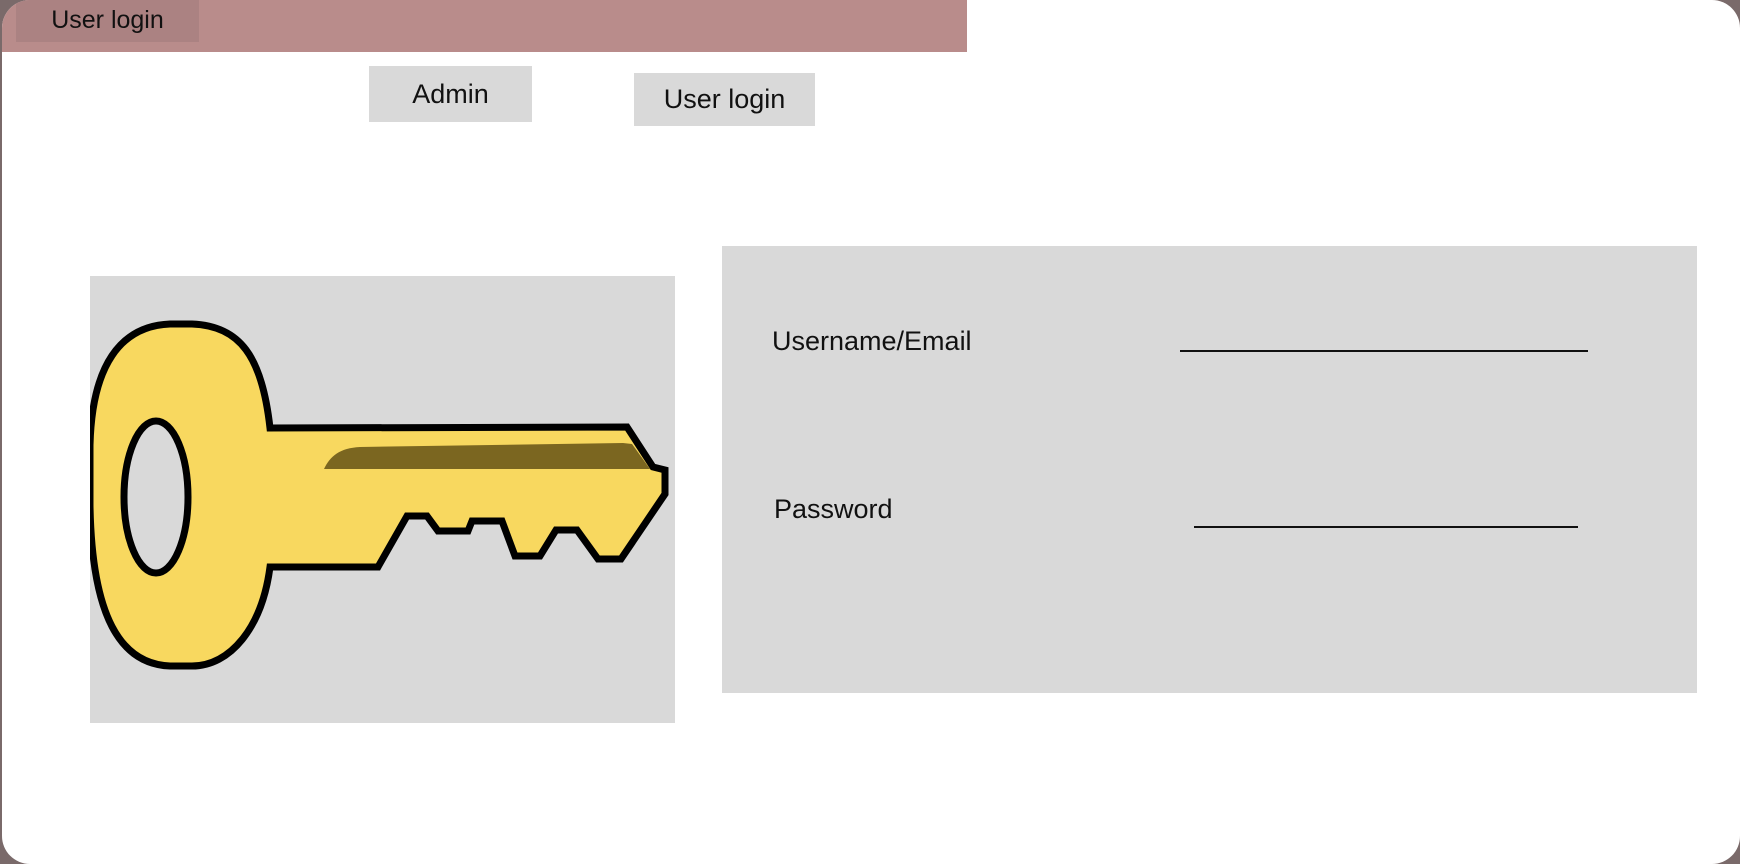 Image resolution: width=1740 pixels, height=864 pixels. Describe the element at coordinates (872, 341) in the screenshot. I see `username-label: Username/Email` at that location.